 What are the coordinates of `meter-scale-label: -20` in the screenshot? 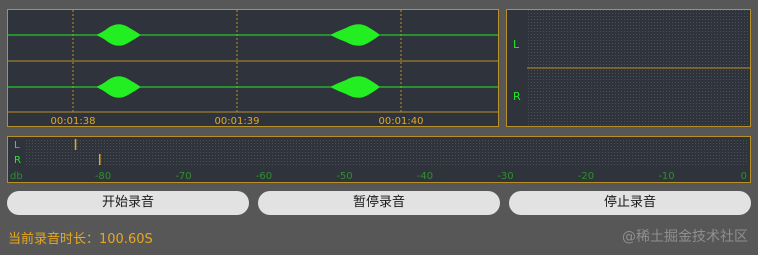 It's located at (586, 176).